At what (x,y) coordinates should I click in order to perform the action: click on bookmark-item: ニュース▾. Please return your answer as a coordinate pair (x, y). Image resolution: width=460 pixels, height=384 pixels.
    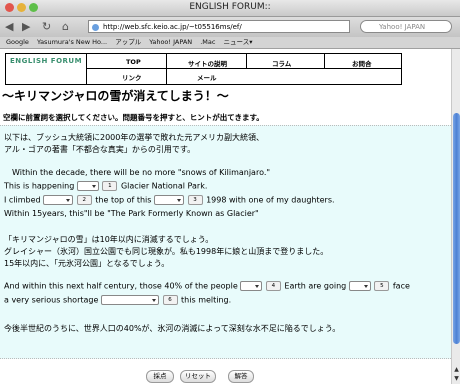
    Looking at the image, I should click on (238, 42).